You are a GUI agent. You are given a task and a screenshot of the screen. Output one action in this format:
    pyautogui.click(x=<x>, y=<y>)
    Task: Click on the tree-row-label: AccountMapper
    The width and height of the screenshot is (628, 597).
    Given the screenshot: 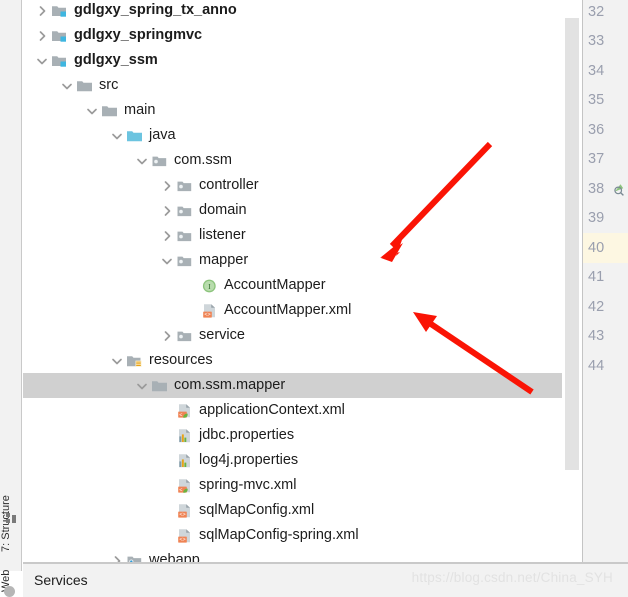 What is the action you would take?
    pyautogui.click(x=275, y=285)
    